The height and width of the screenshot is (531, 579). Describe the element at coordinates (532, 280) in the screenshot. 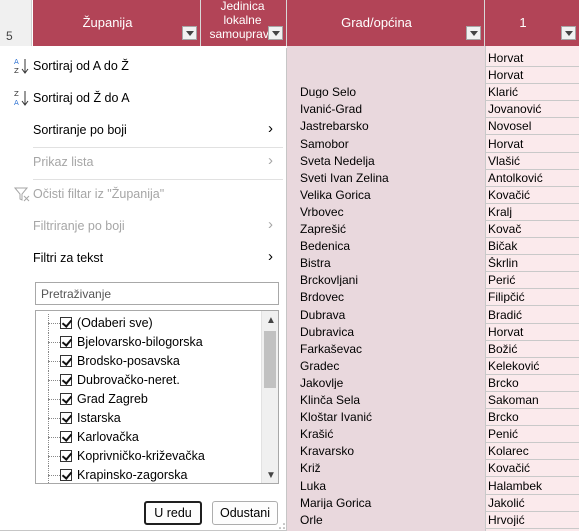

I see `surname-cell: Perić` at that location.